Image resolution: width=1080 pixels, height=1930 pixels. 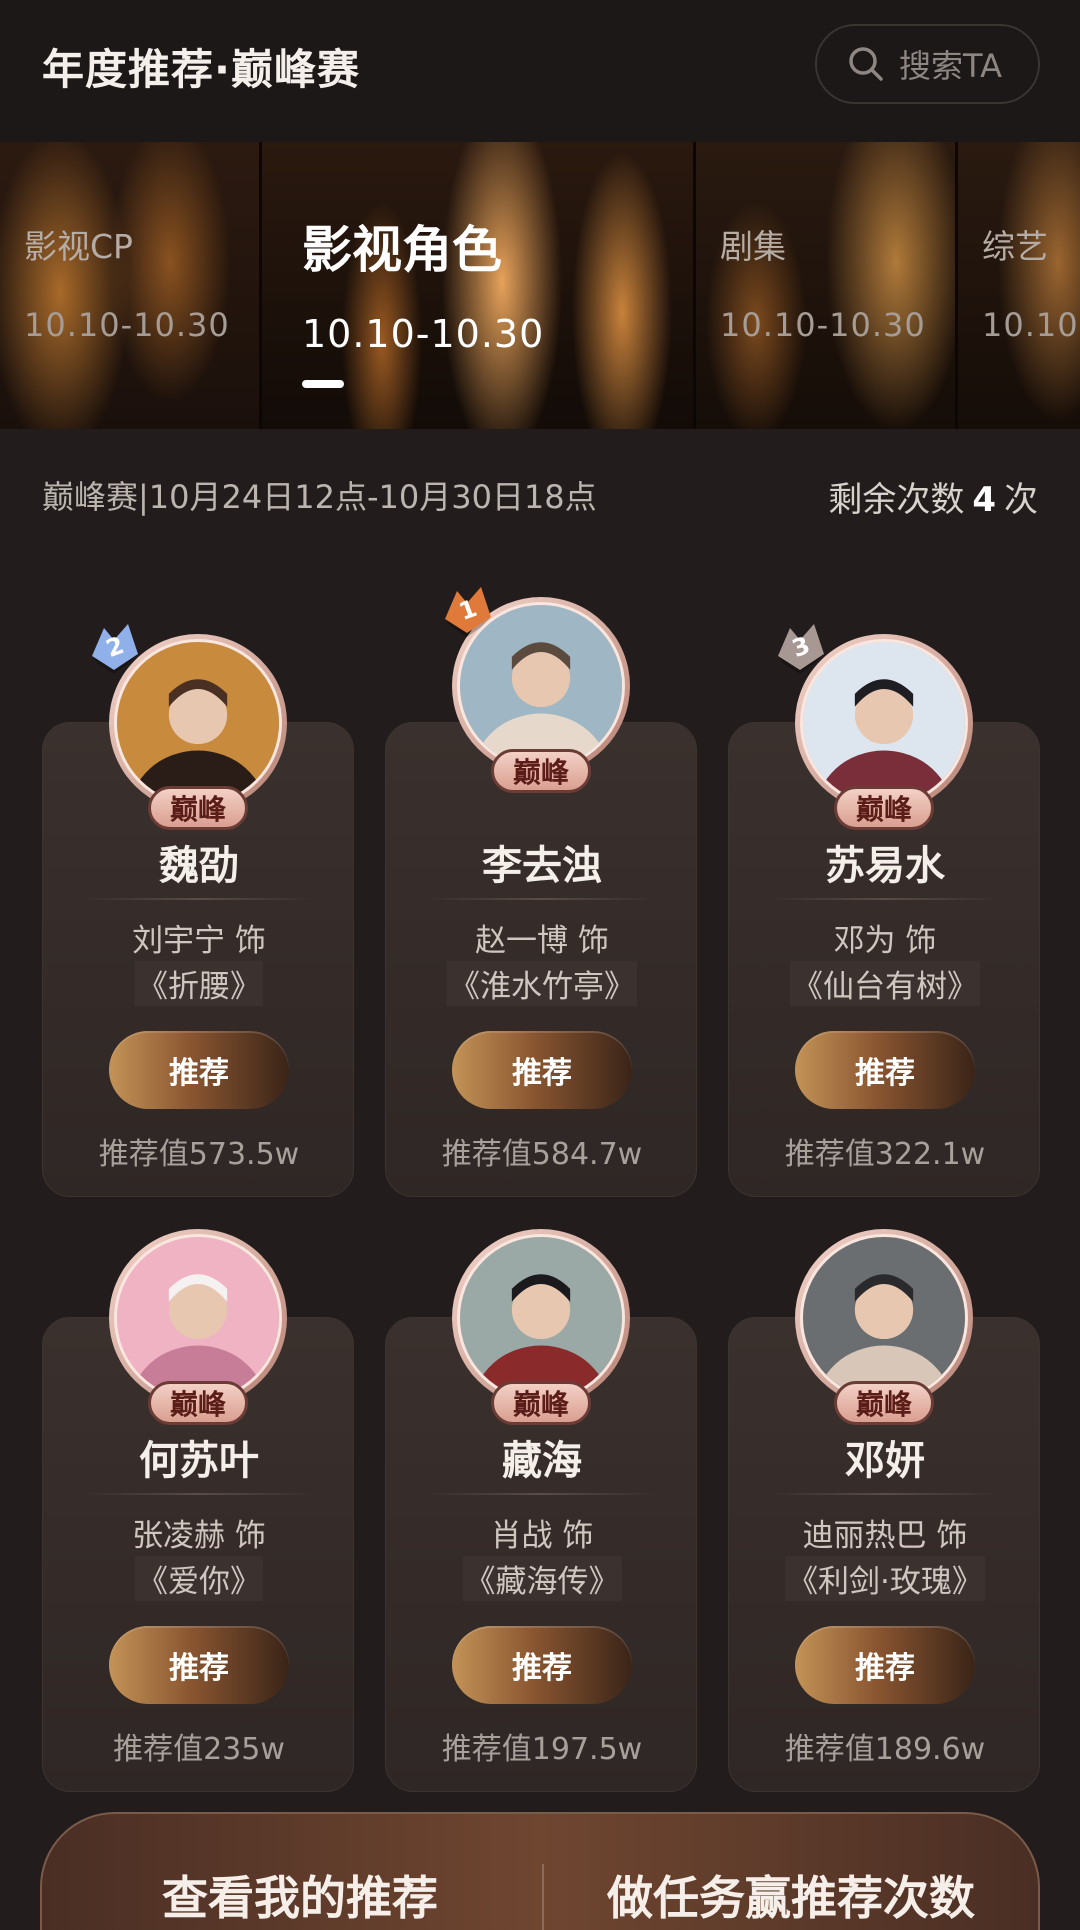 I want to click on tab-variety: 综艺 10.10-, so click(x=1019, y=285).